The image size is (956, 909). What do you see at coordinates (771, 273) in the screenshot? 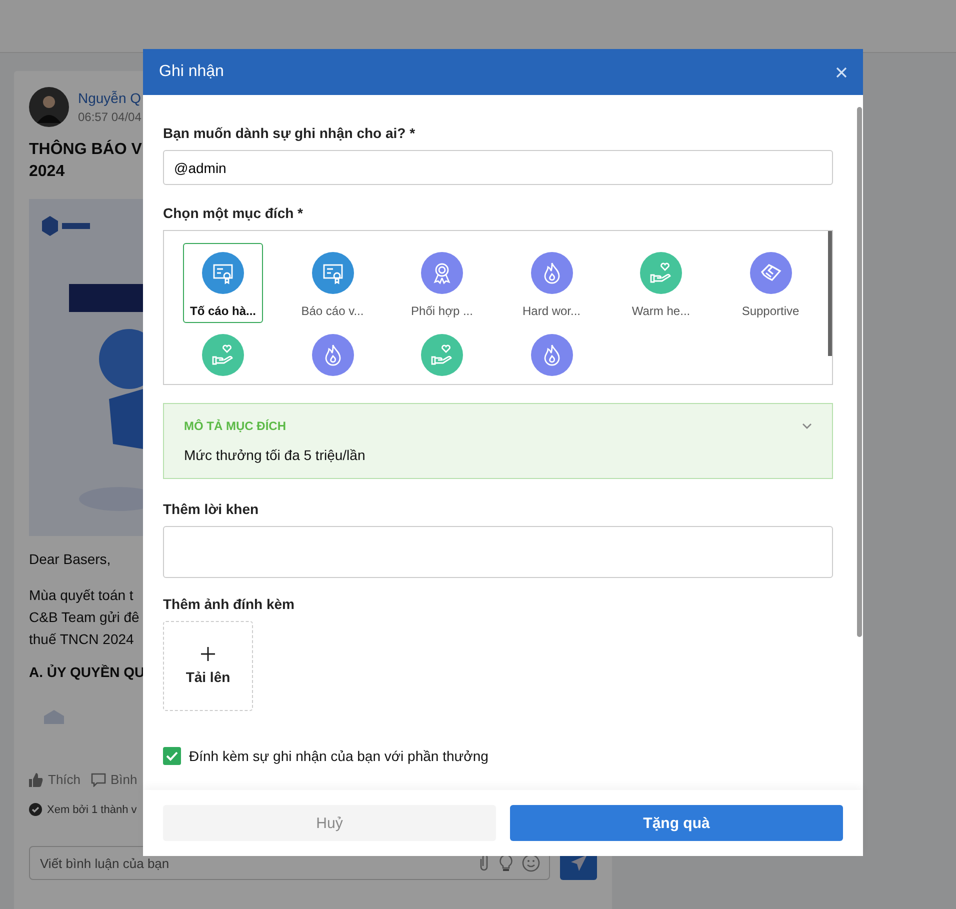
I see `handshake-icon` at bounding box center [771, 273].